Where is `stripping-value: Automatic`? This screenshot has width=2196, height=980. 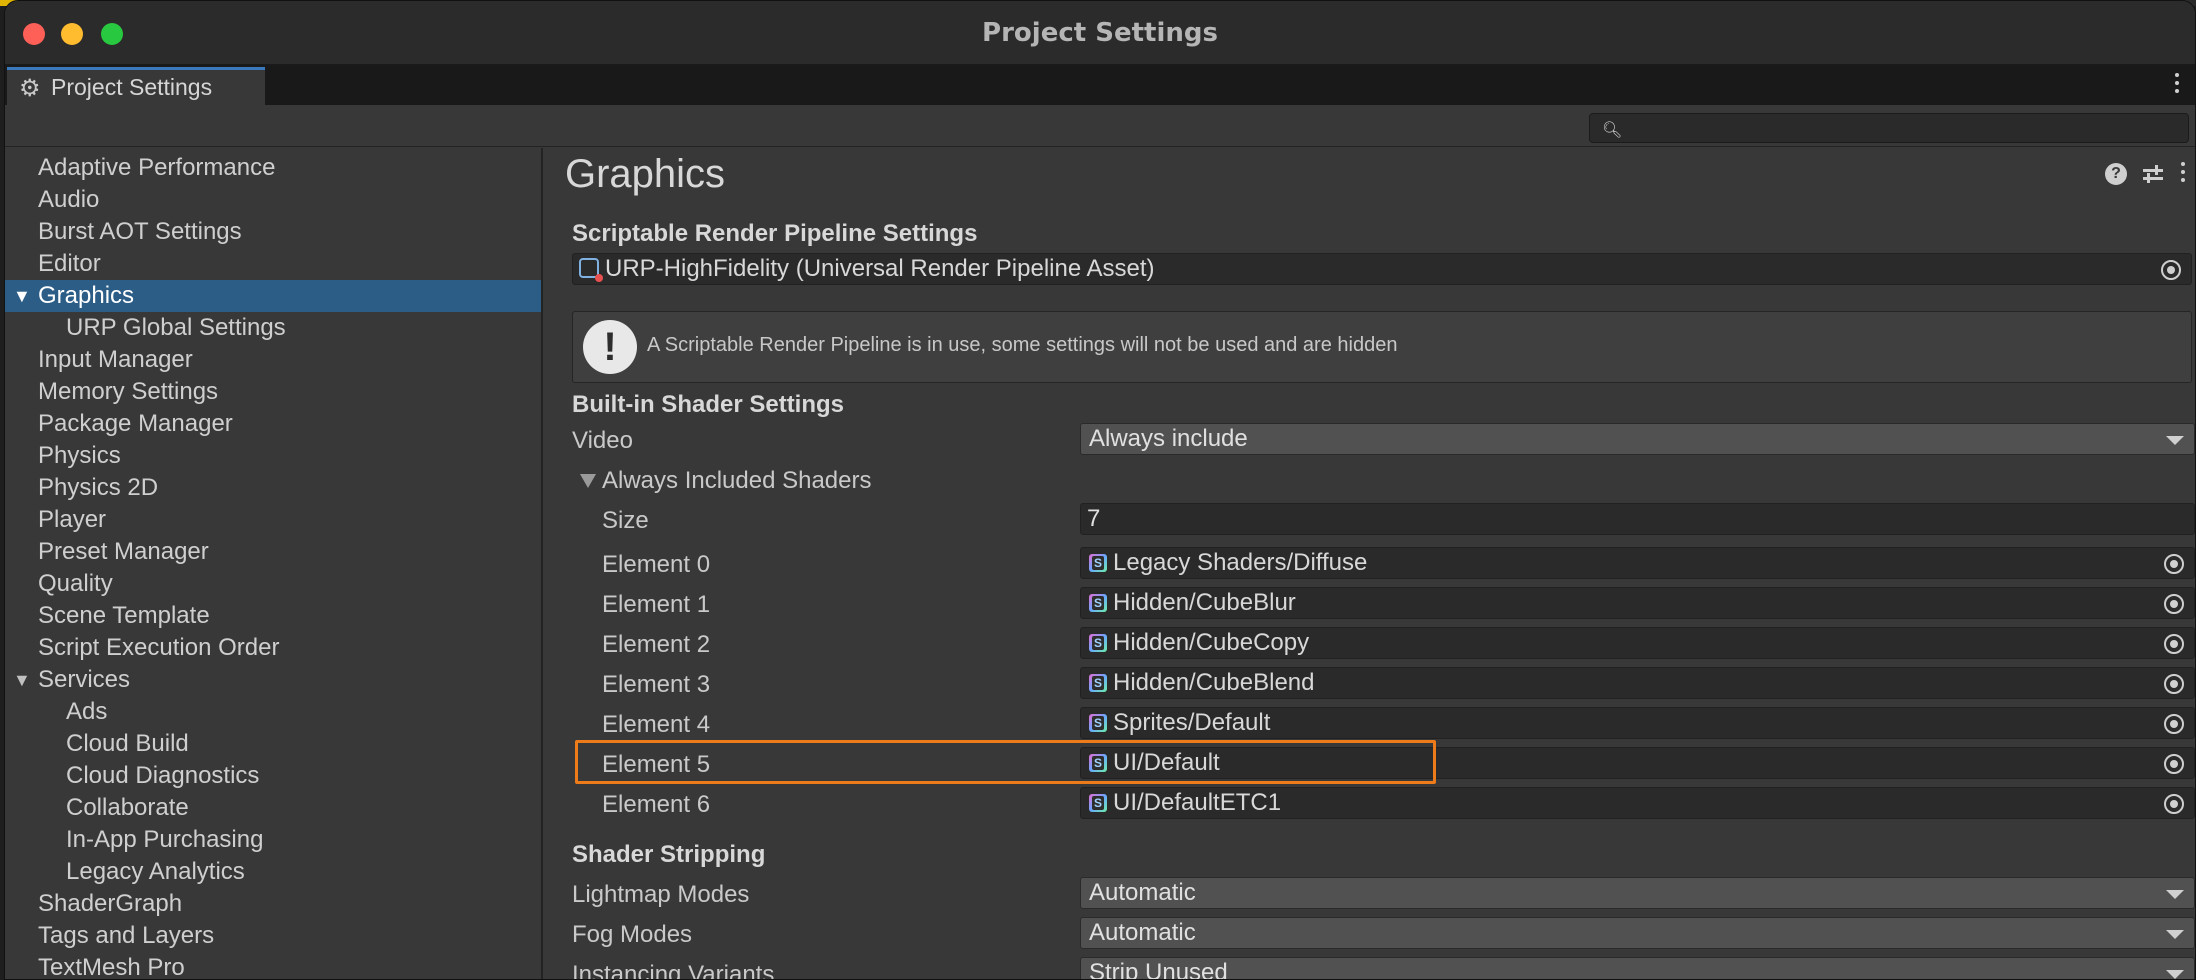
stripping-value: Automatic is located at coordinates (1142, 892).